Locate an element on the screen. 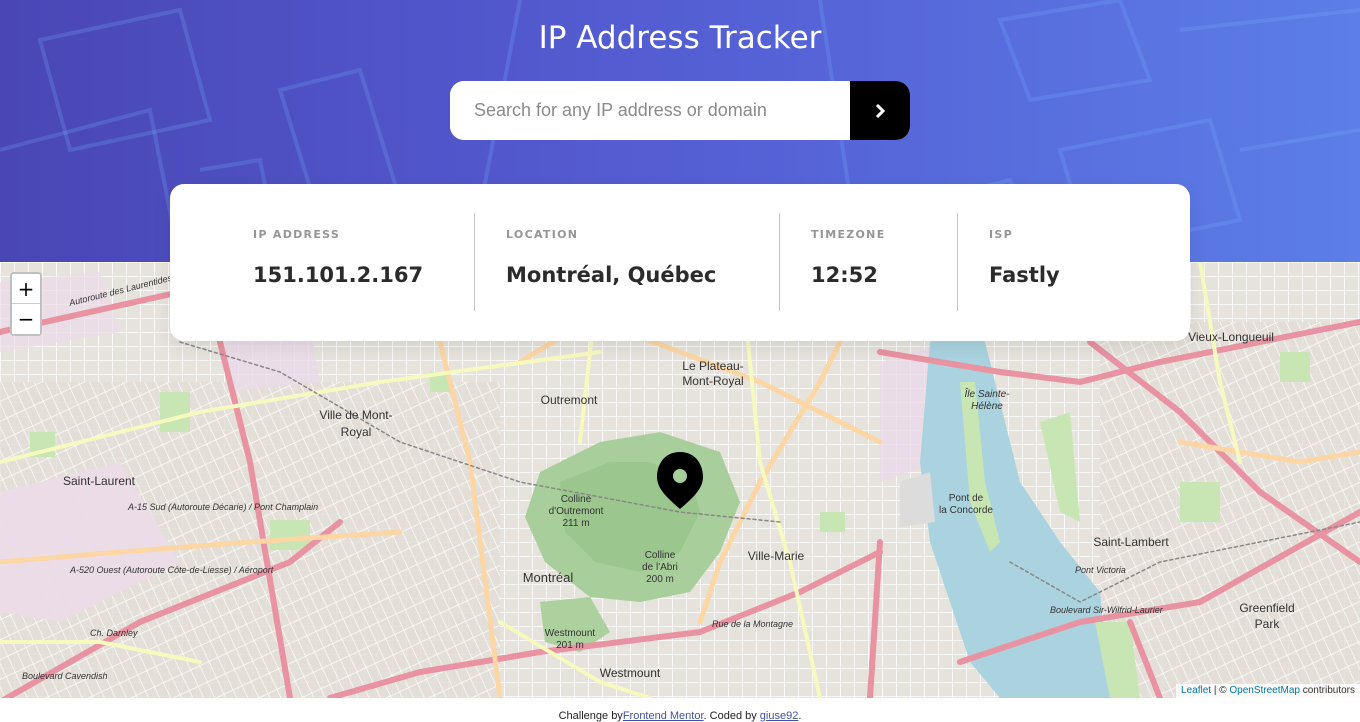 This screenshot has height=722, width=1360. map-label-ch-darnley: Ch. Darnley is located at coordinates (114, 633).